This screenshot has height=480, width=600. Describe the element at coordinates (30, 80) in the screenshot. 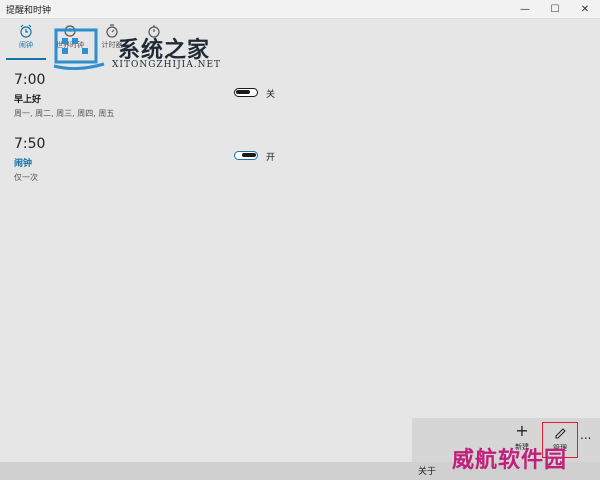

I see `alarm-time: 7:00` at that location.